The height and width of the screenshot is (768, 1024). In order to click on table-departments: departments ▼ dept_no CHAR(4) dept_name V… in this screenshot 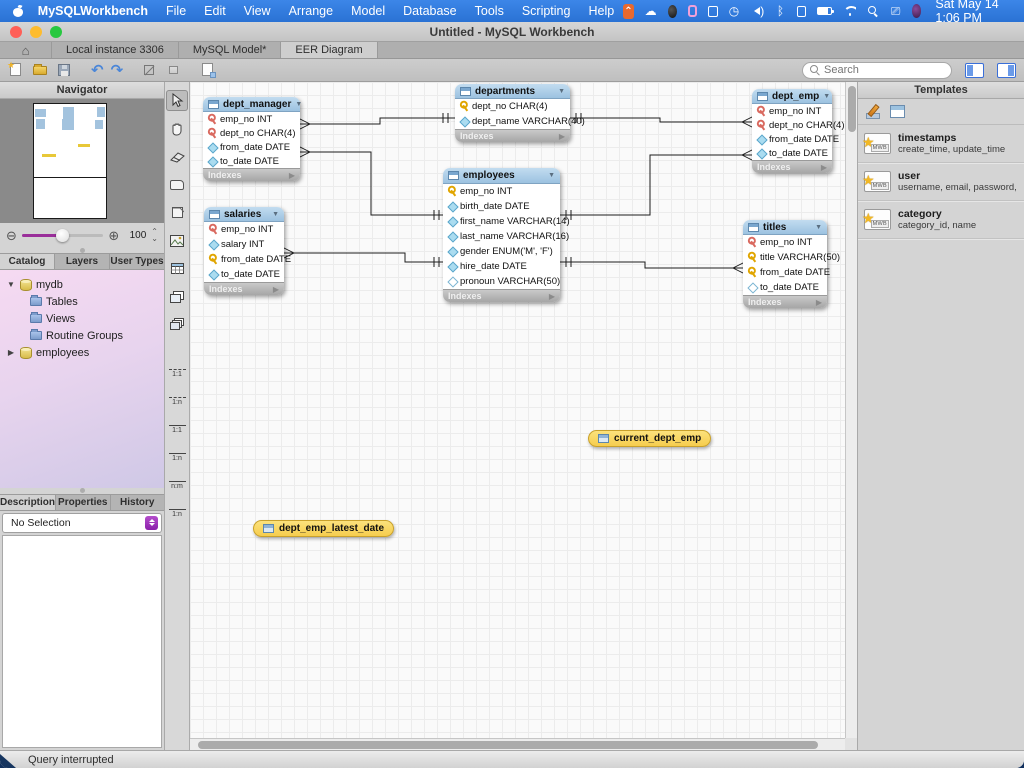, I will do `click(520, 113)`.